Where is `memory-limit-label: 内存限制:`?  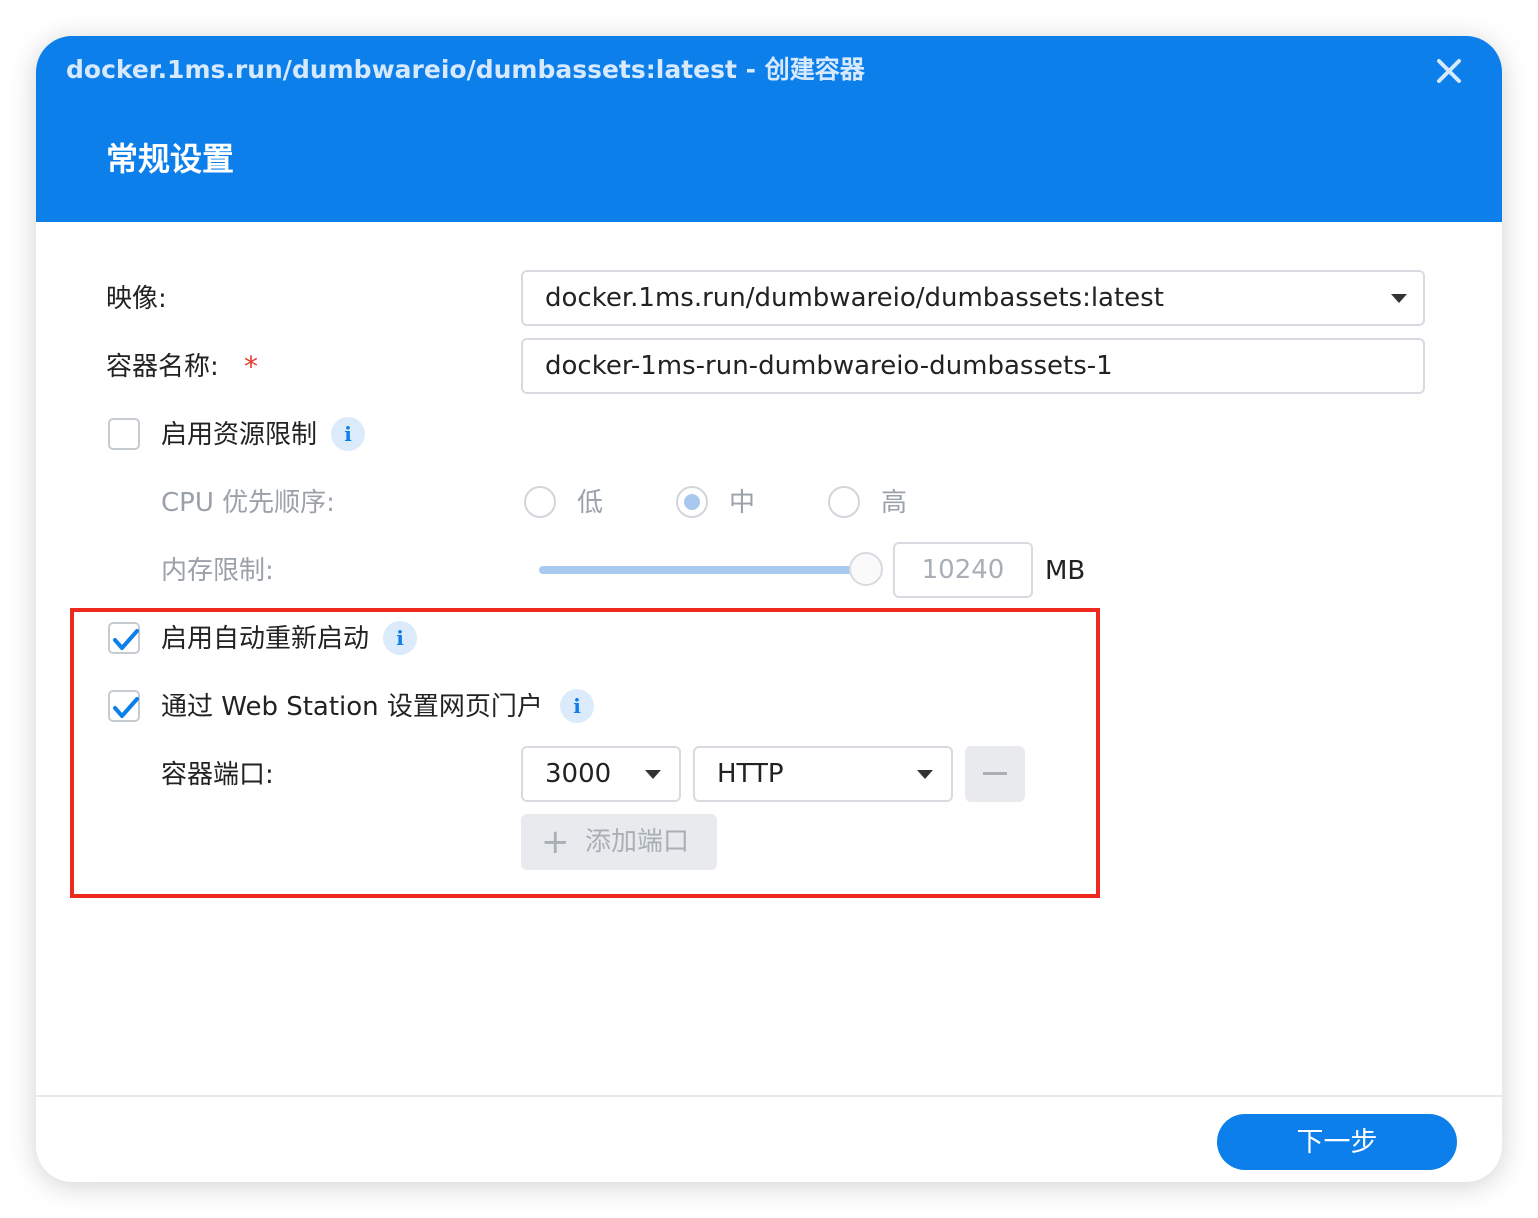
memory-limit-label: 内存限制: is located at coordinates (217, 571).